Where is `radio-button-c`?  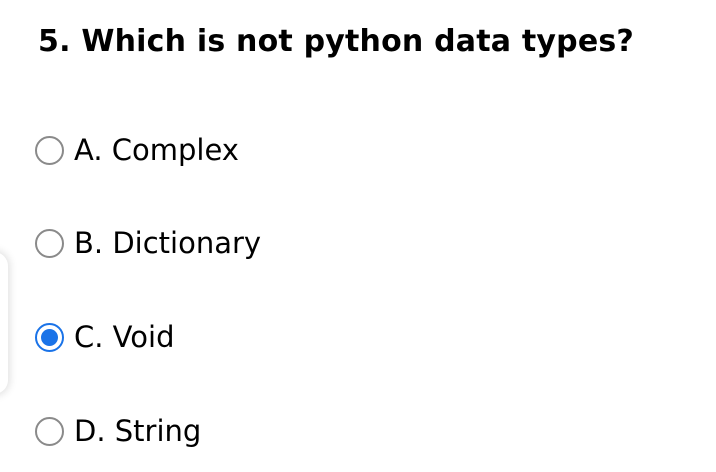
radio-button-c is located at coordinates (49, 337).